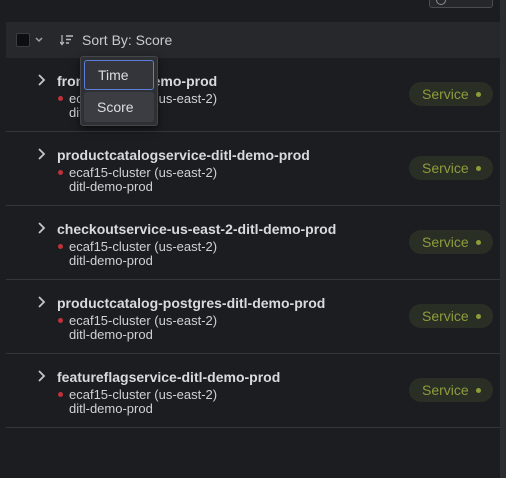 This screenshot has width=506, height=478. Describe the element at coordinates (250, 11) in the screenshot. I see `top-strip` at that location.